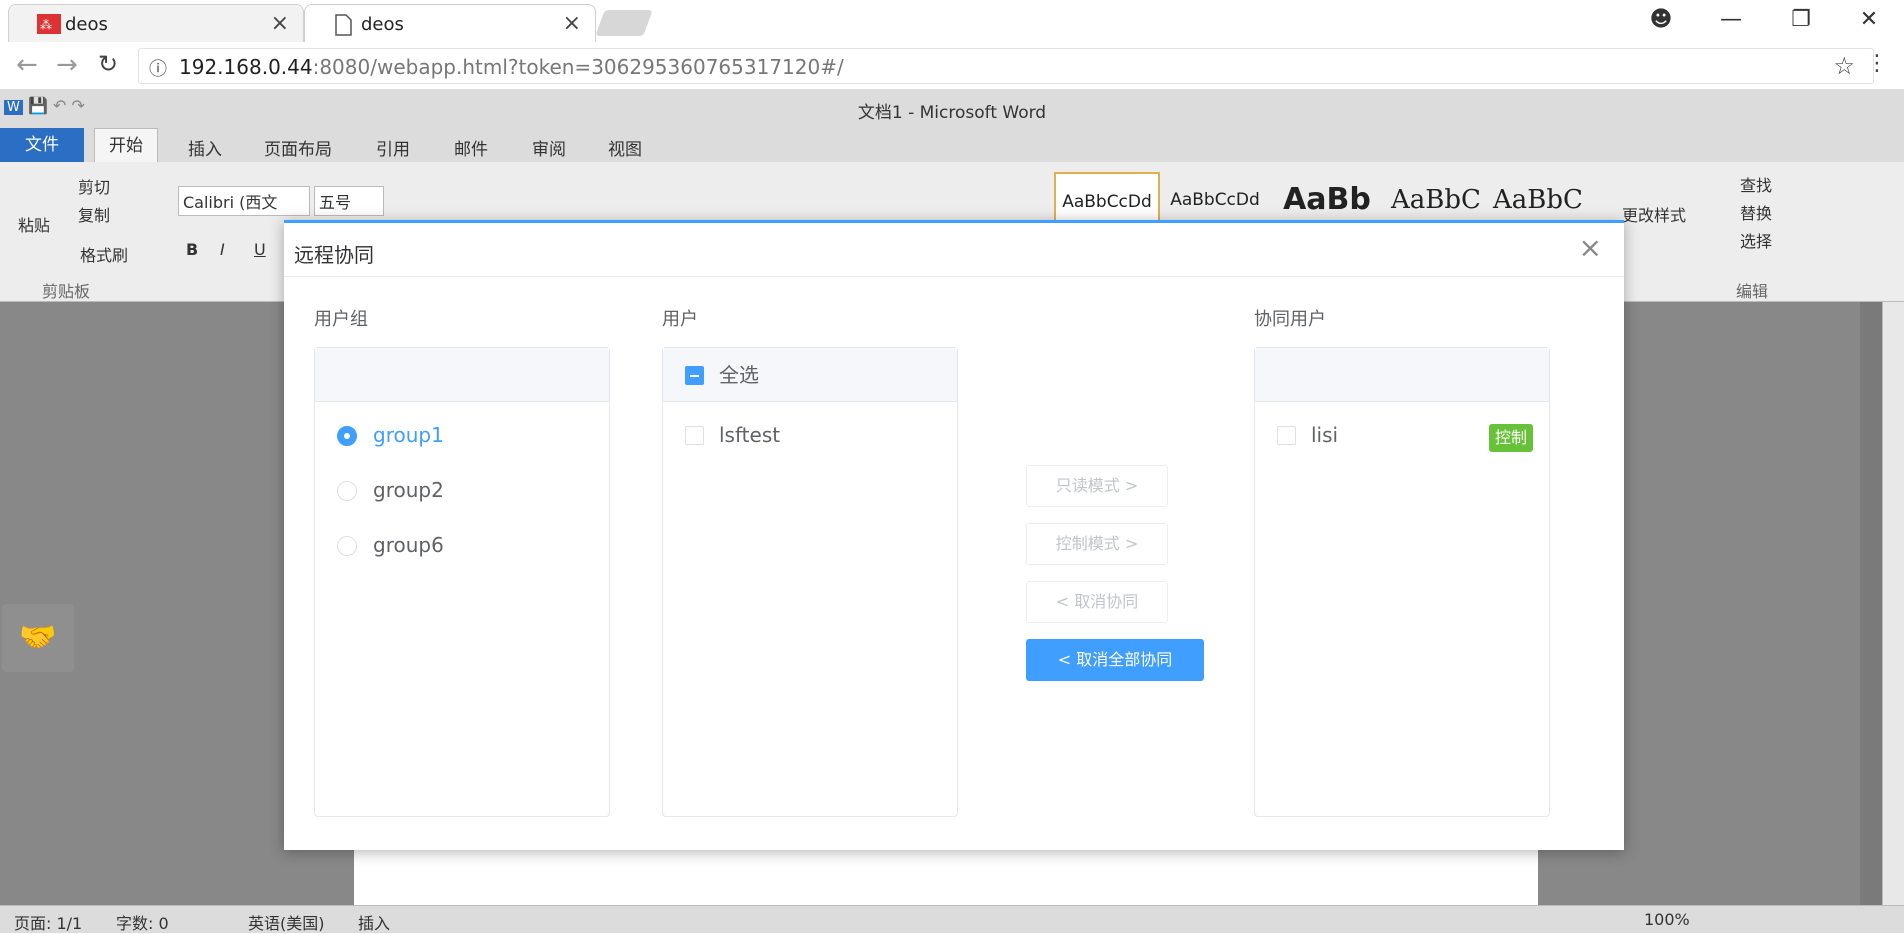 This screenshot has width=1904, height=934. What do you see at coordinates (450, 23) in the screenshot?
I see `browser-tab-2: deos ×` at bounding box center [450, 23].